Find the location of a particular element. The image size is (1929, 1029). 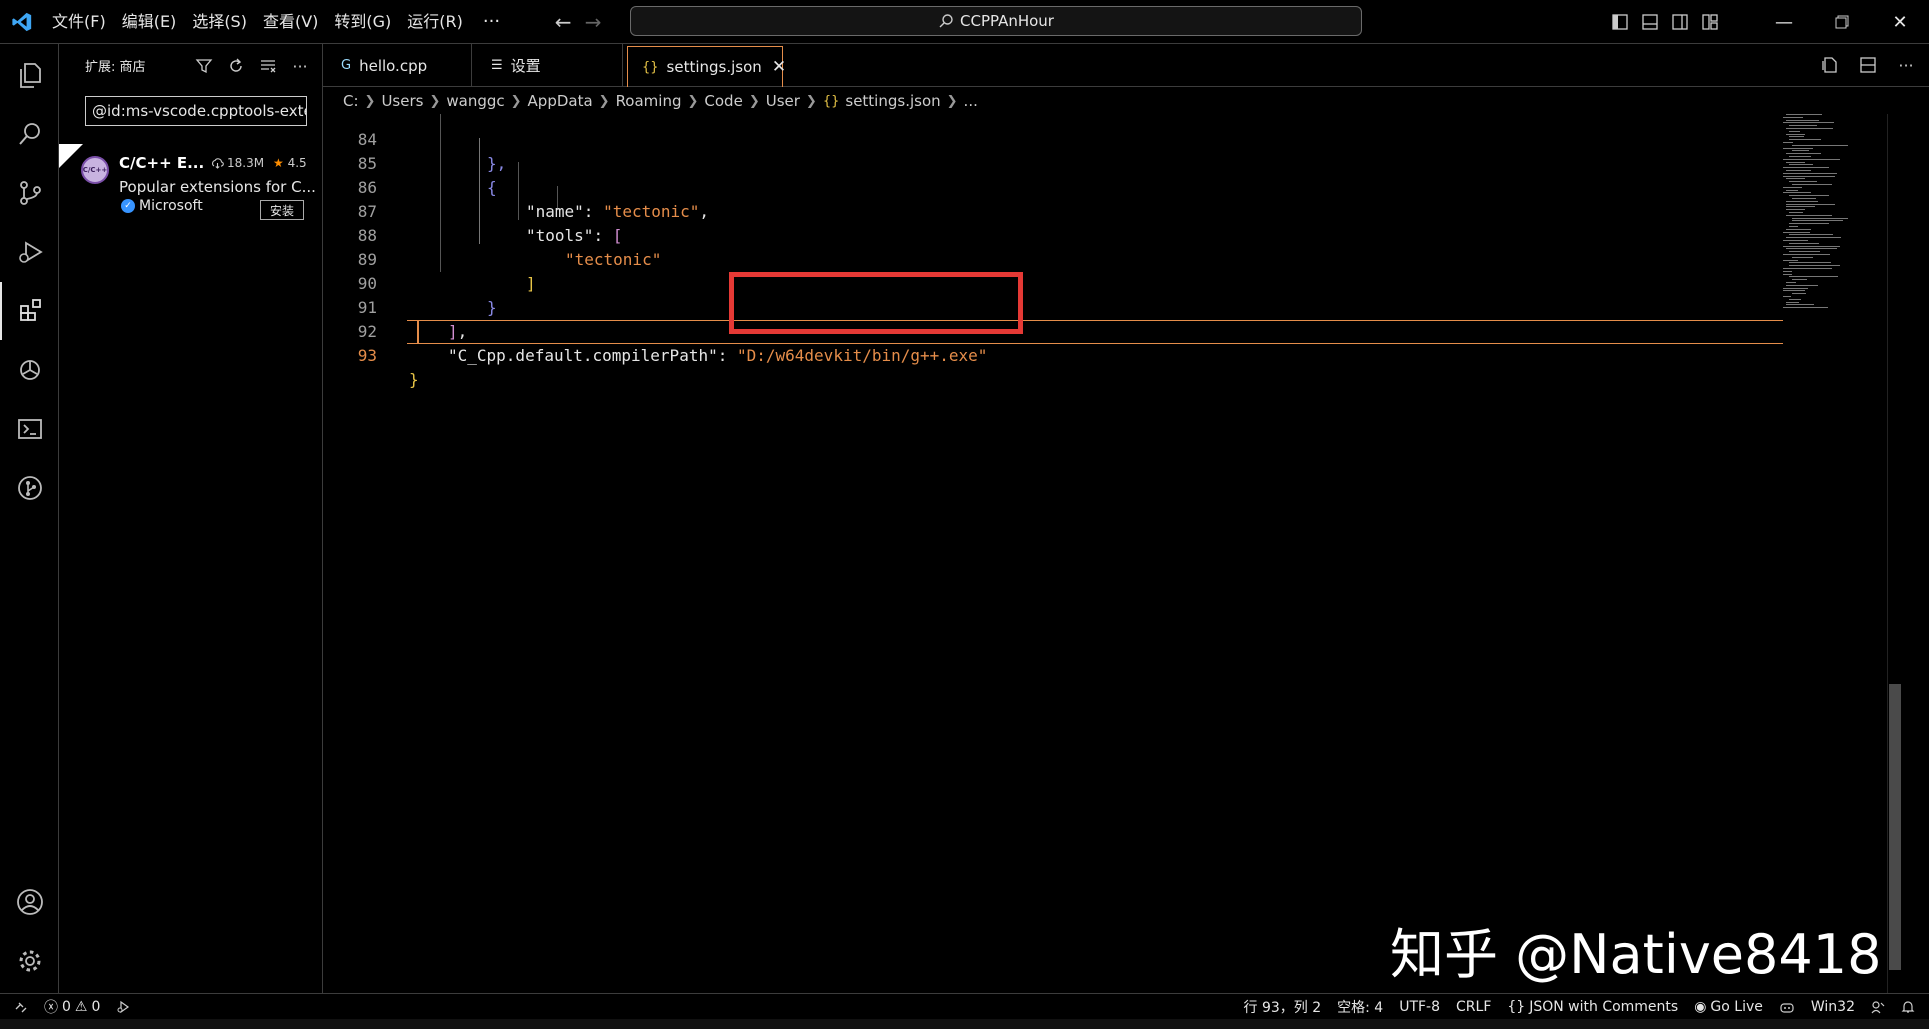

breadcrumb-roaming: Roaming is located at coordinates (649, 101).